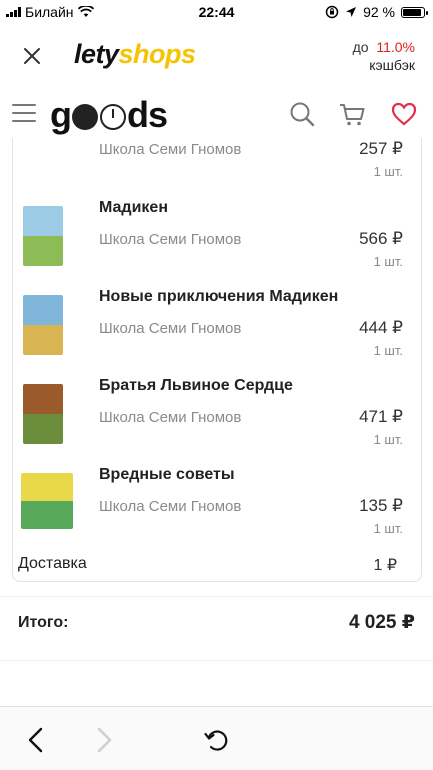 This screenshot has height=770, width=433. What do you see at coordinates (96, 54) in the screenshot?
I see `logo-part-lety: lety` at bounding box center [96, 54].